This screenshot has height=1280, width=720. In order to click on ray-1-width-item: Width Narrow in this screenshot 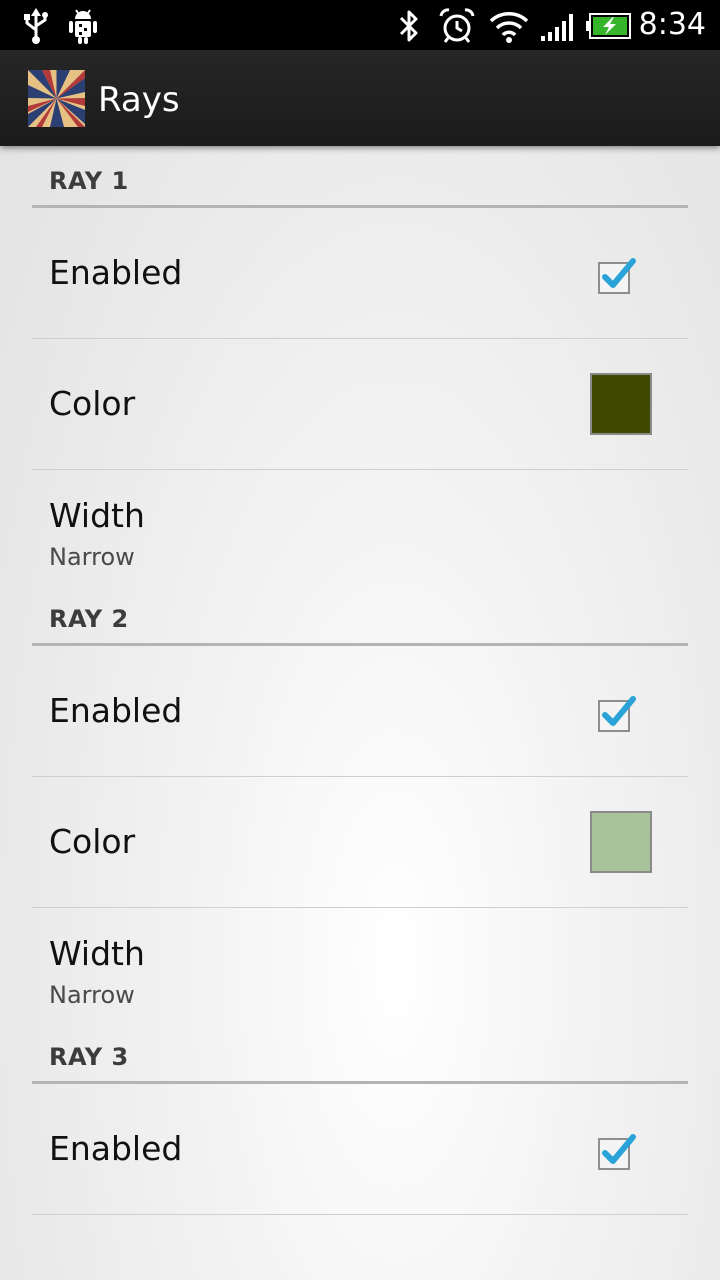, I will do `click(360, 527)`.